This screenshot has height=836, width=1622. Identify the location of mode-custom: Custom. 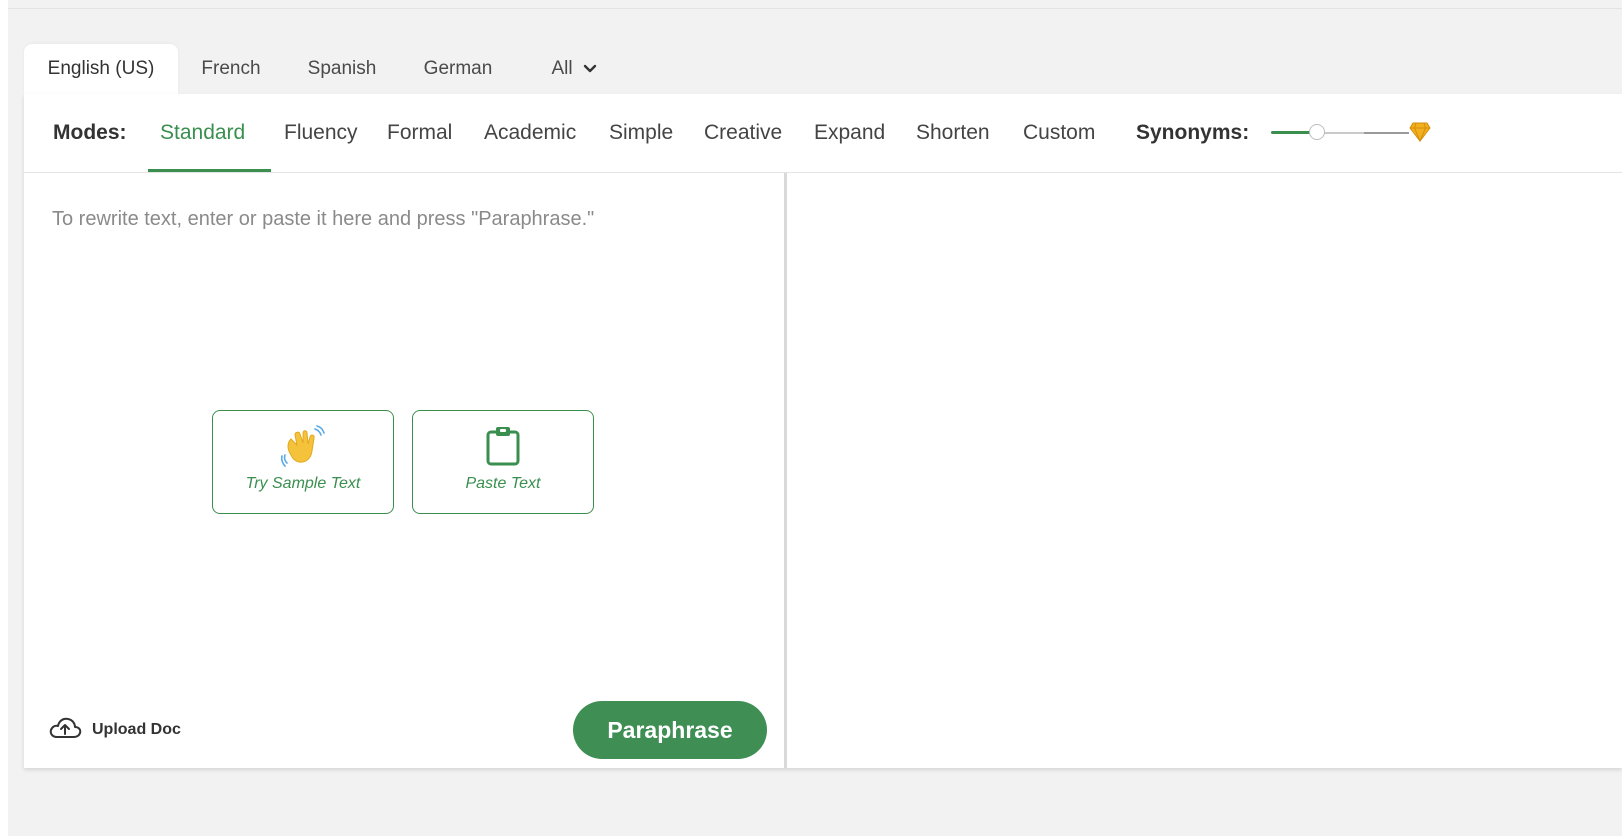
(1059, 133).